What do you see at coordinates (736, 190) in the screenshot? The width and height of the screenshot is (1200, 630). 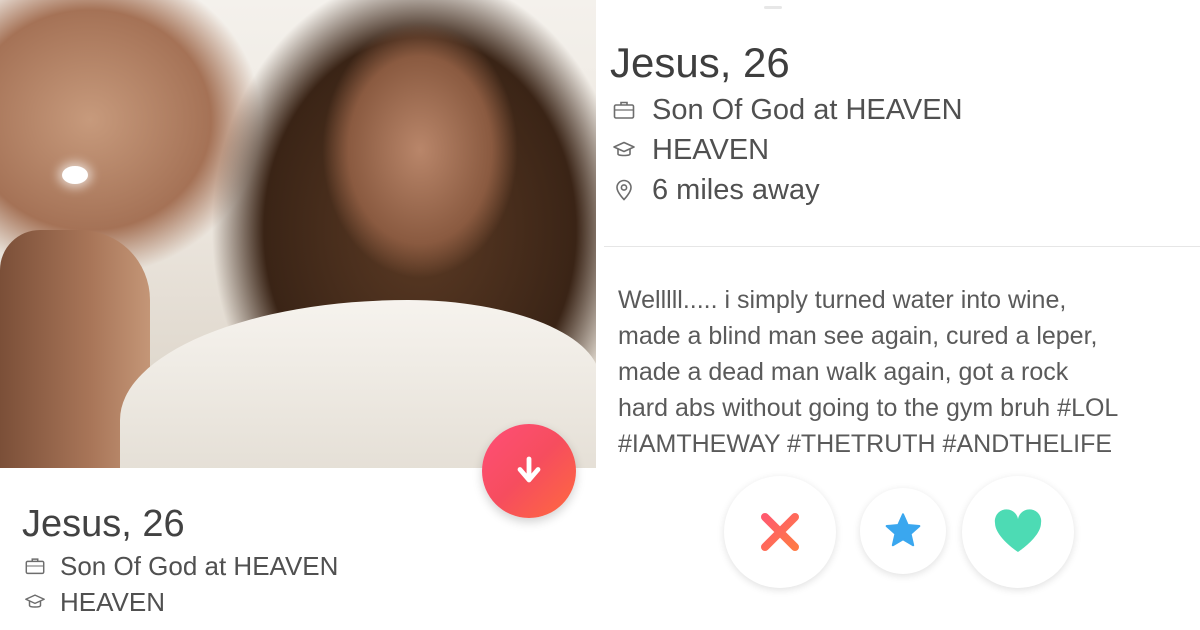 I see `details-distance: 6 miles away` at bounding box center [736, 190].